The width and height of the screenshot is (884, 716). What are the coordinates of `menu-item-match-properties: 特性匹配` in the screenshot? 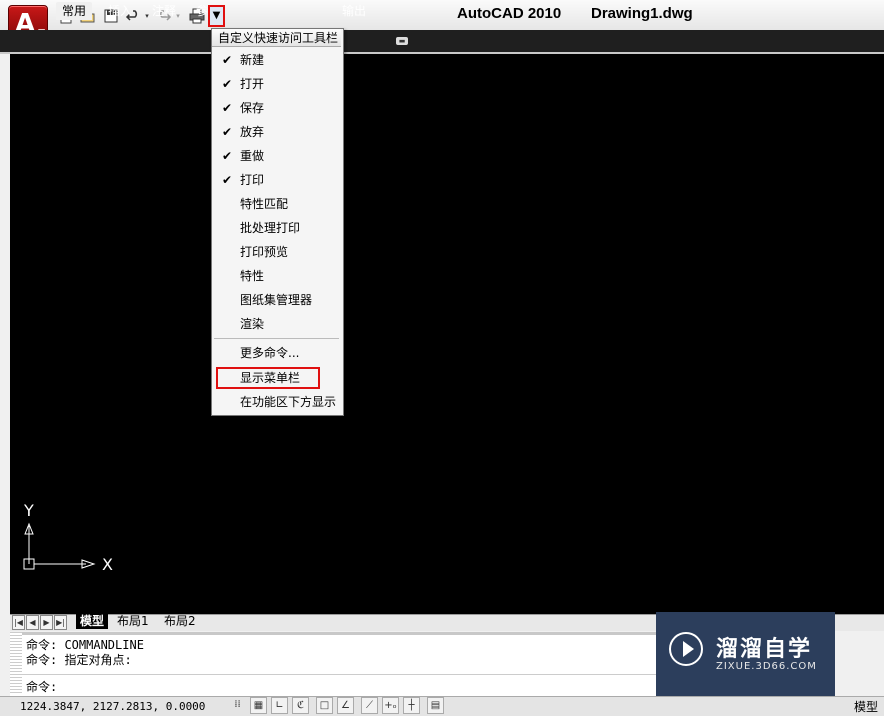 It's located at (276, 204).